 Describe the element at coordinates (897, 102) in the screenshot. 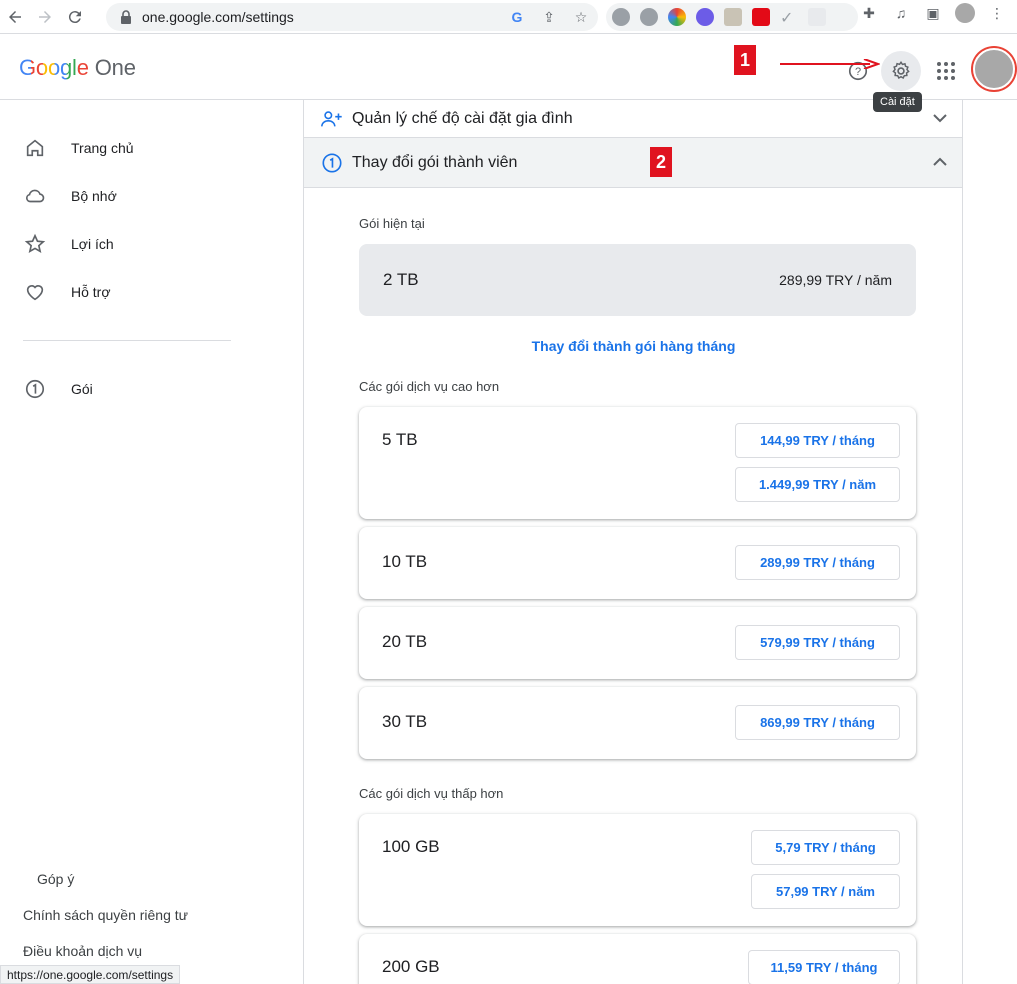

I see `settings-tooltip: Cài đặt` at that location.